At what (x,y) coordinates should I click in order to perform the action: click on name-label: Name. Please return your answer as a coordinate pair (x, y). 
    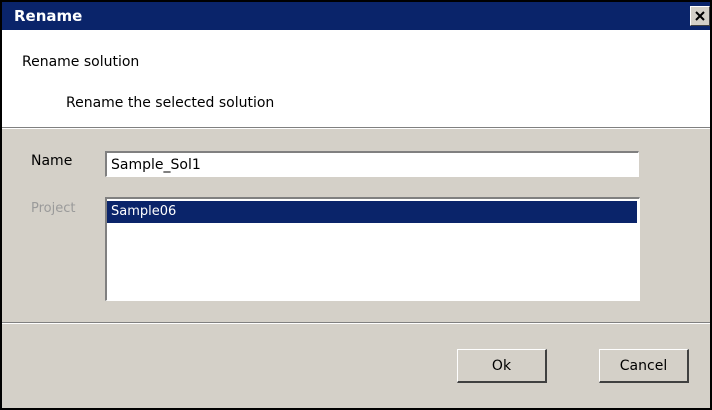
    Looking at the image, I should click on (52, 161).